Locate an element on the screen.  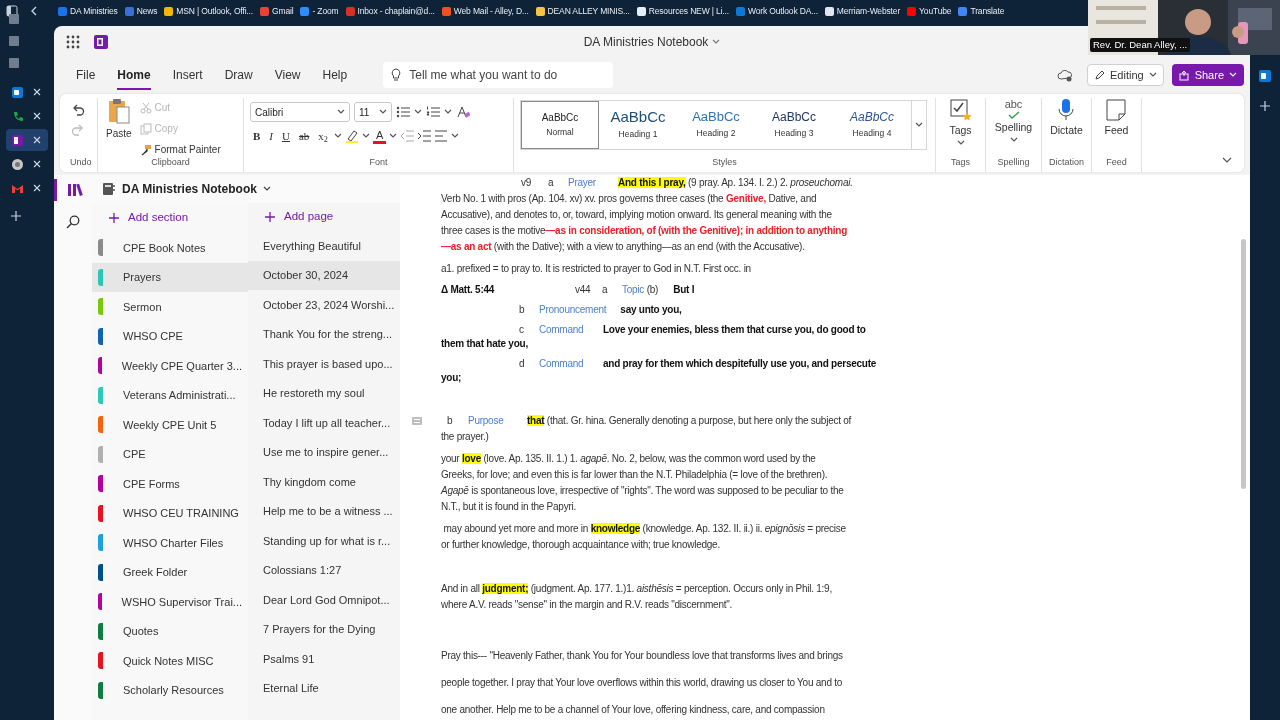
add-page-button: Add page is located at coordinates (324, 217).